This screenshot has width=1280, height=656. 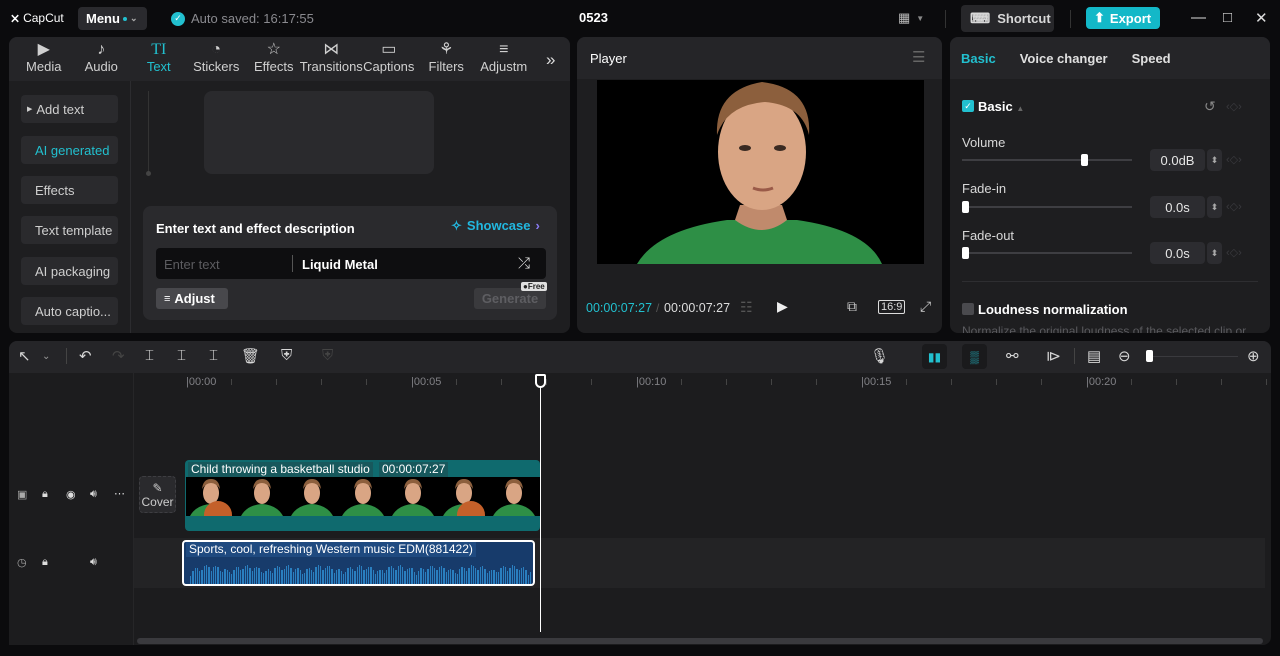 I want to click on fade-out-slider, so click(x=1047, y=253).